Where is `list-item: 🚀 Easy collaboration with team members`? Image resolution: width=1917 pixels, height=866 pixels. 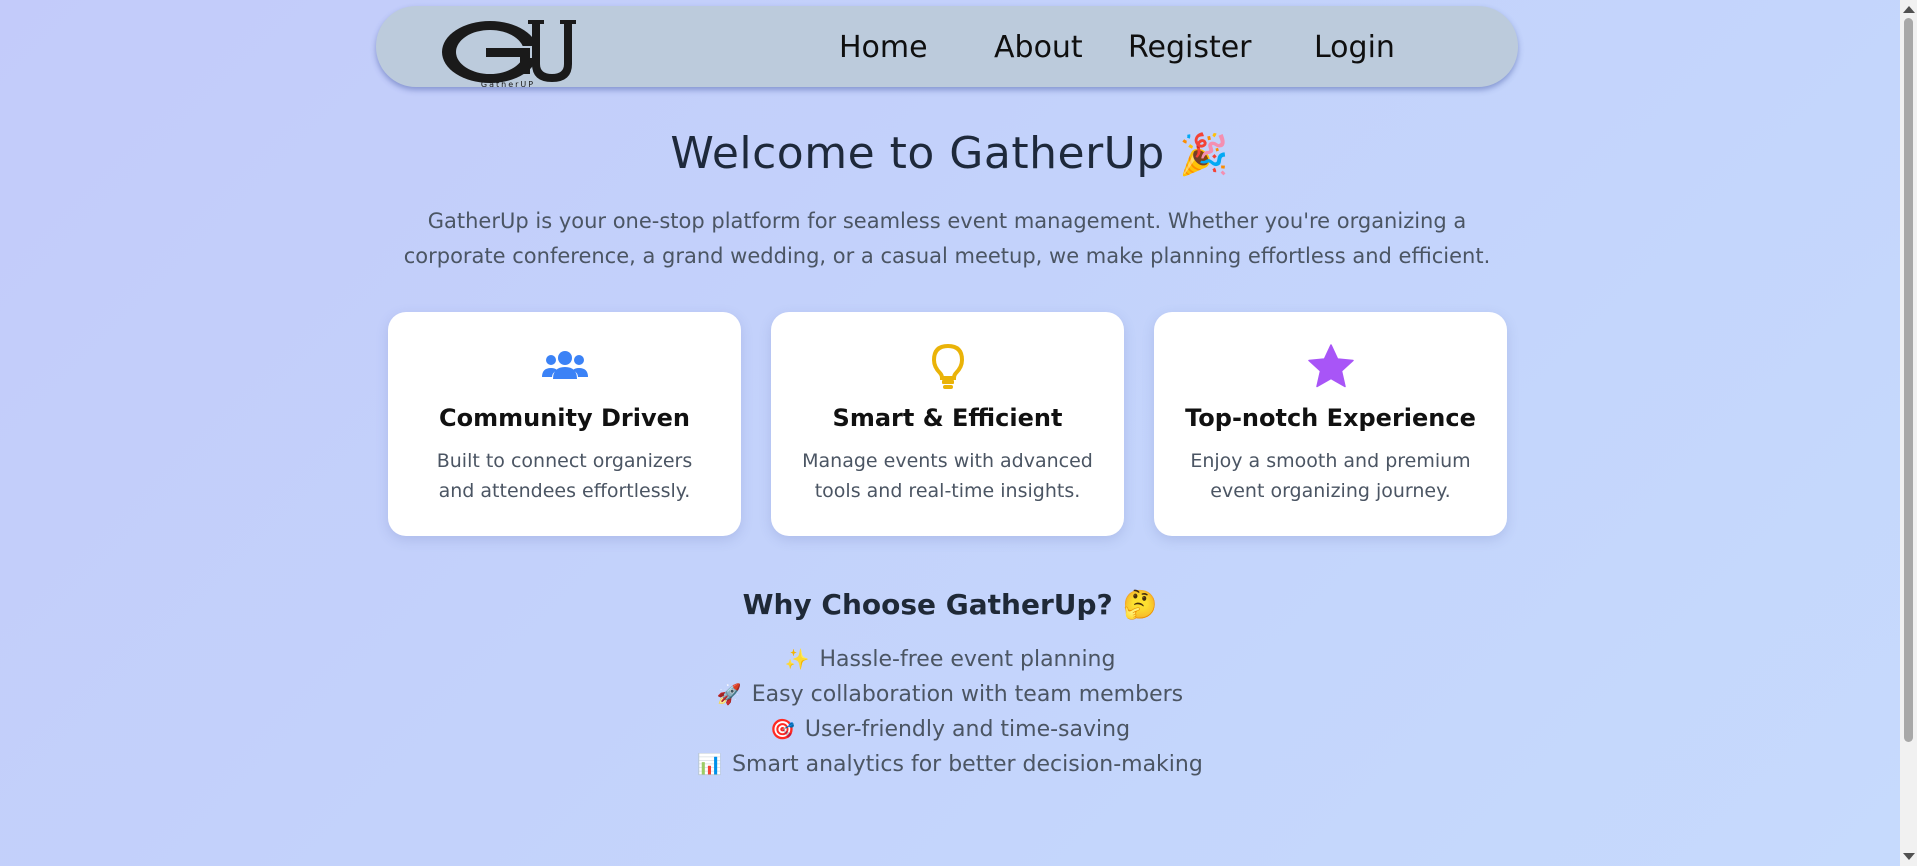
list-item: 🚀 Easy collaboration with team members is located at coordinates (950, 694).